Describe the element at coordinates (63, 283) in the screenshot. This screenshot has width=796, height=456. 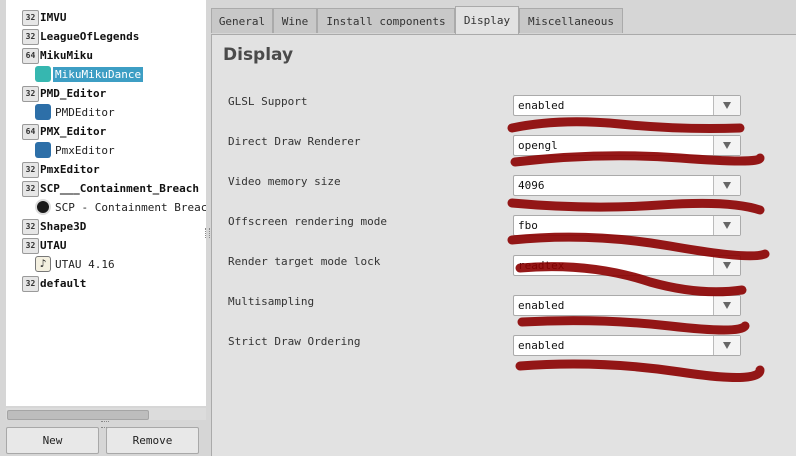
I see `tree-item-label: default` at that location.